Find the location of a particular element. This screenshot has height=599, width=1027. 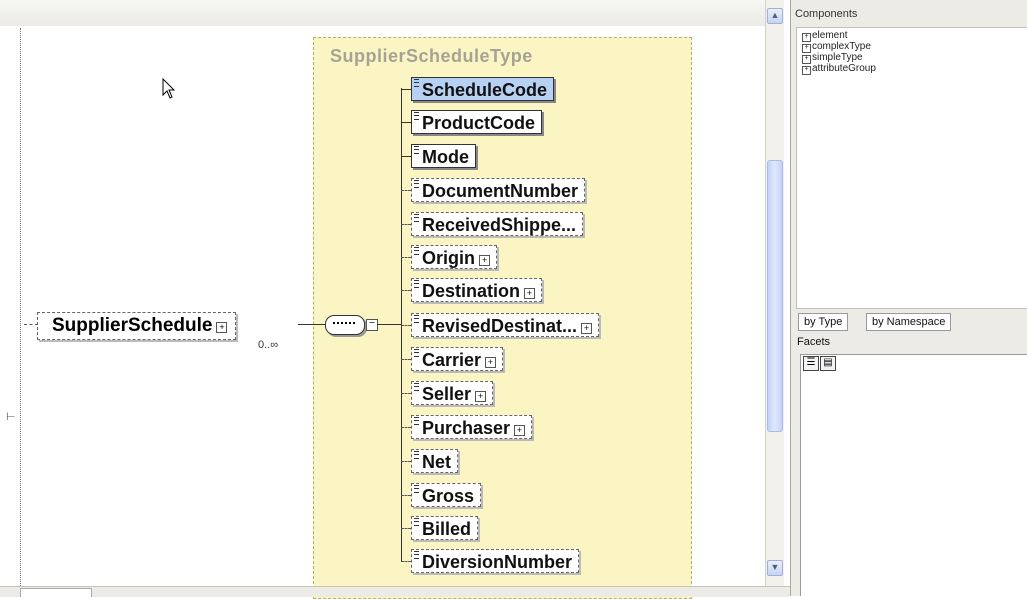

element-label: Mode is located at coordinates (445, 157).